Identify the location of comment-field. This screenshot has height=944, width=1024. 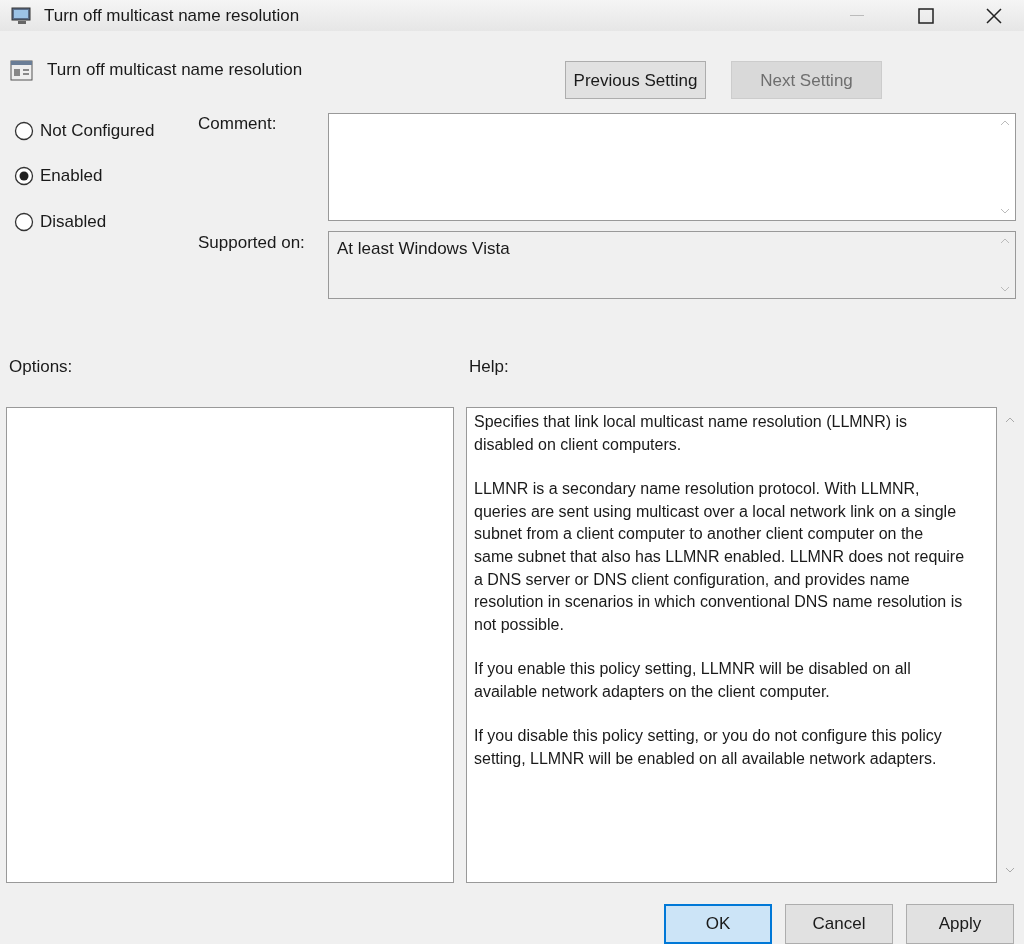
(672, 166).